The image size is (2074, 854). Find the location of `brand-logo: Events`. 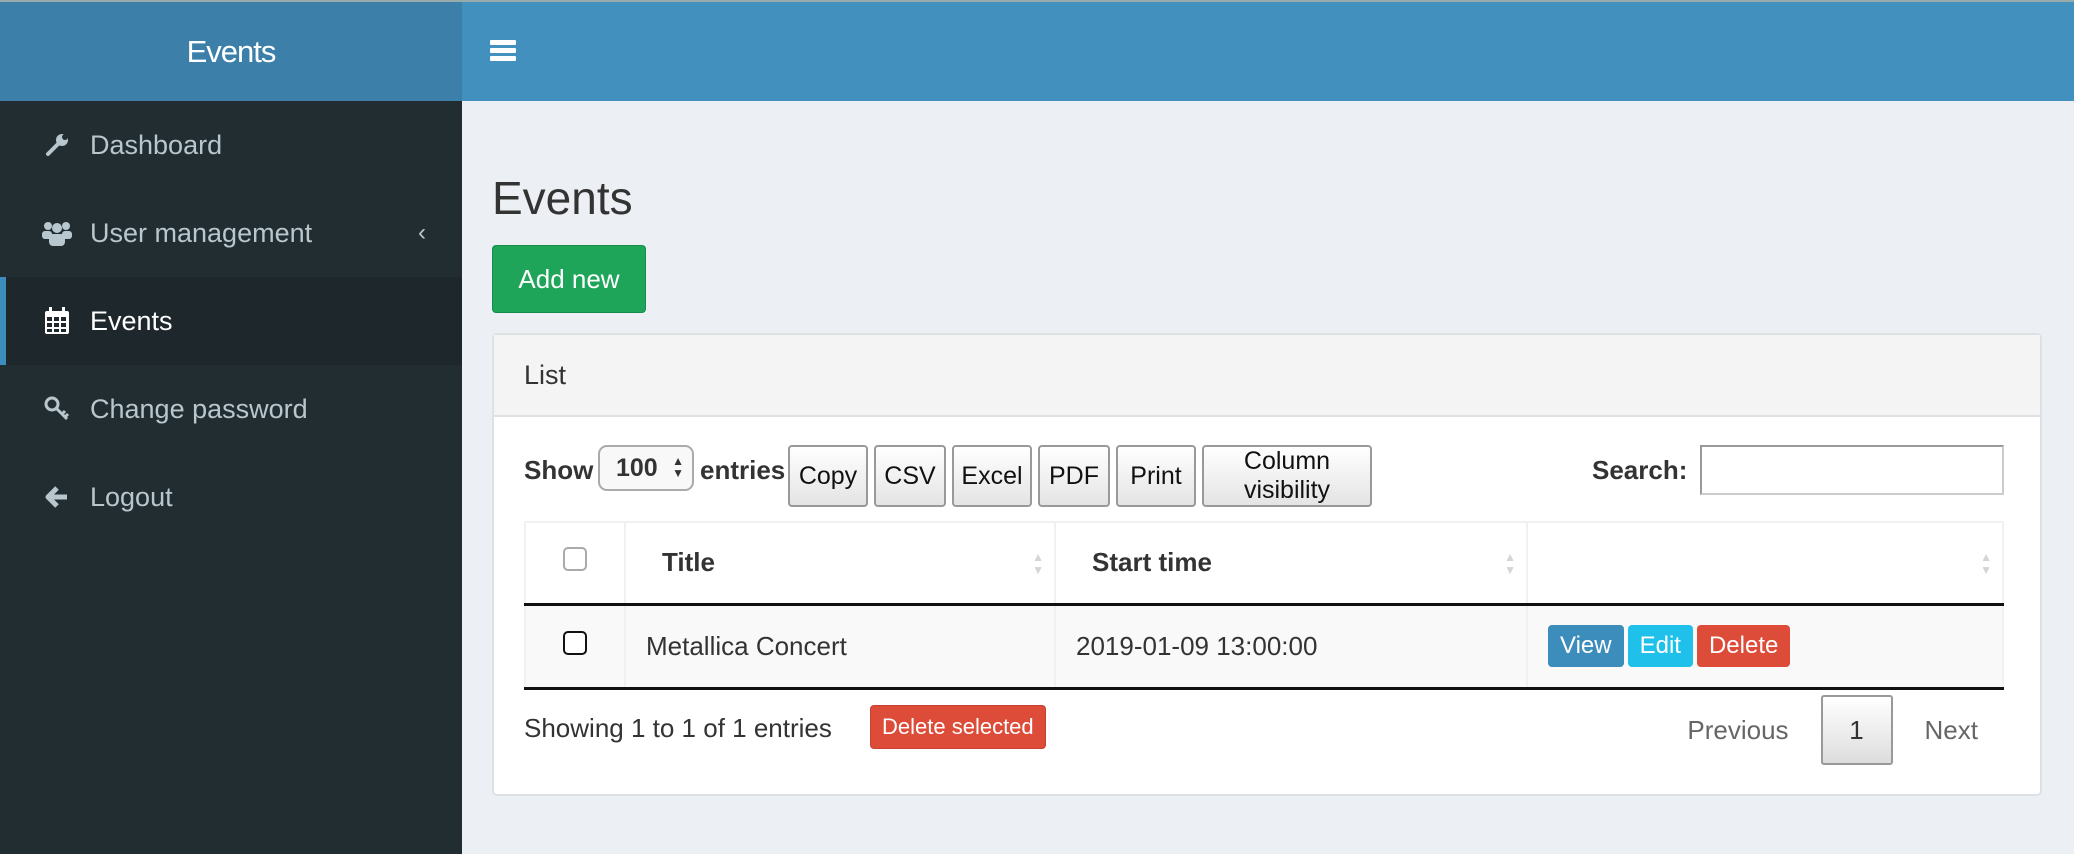

brand-logo: Events is located at coordinates (231, 50).